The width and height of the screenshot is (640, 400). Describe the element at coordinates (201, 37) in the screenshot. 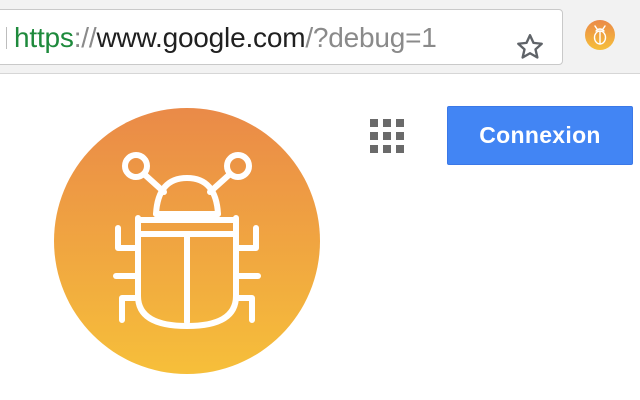

I see `url-host: www.google.com` at that location.